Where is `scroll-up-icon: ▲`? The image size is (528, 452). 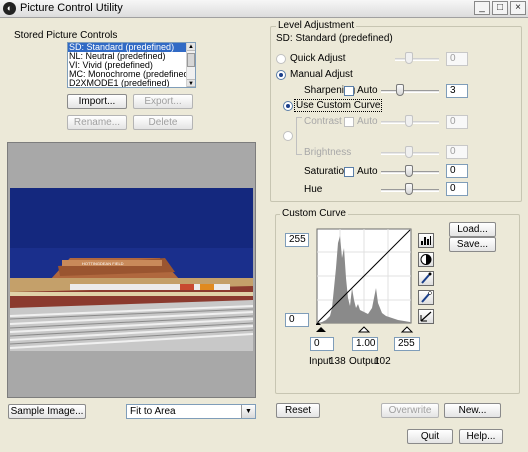
scroll-up-icon: ▲ is located at coordinates (191, 47).